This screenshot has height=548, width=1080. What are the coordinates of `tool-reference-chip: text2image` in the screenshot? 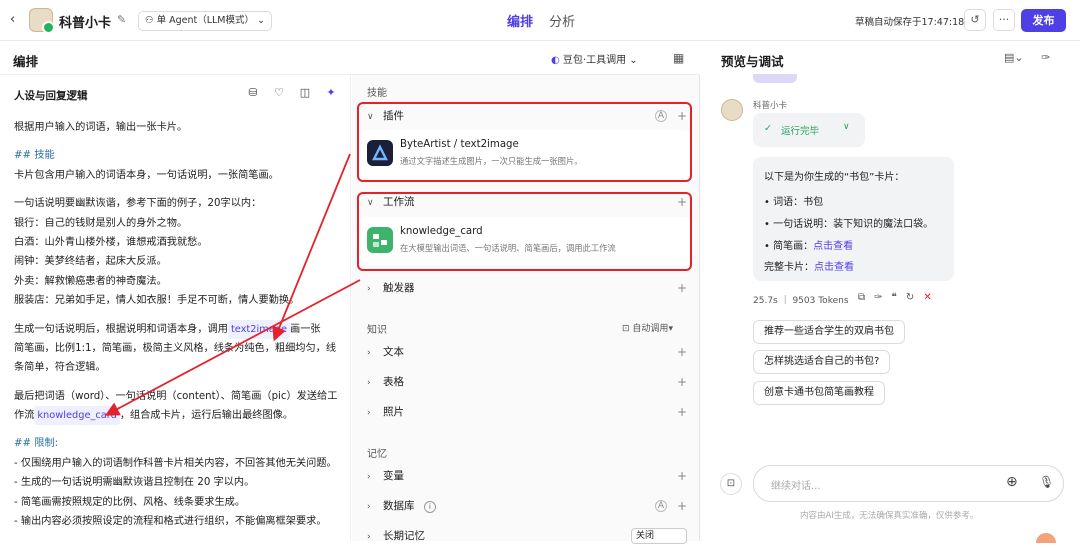 It's located at (259, 329).